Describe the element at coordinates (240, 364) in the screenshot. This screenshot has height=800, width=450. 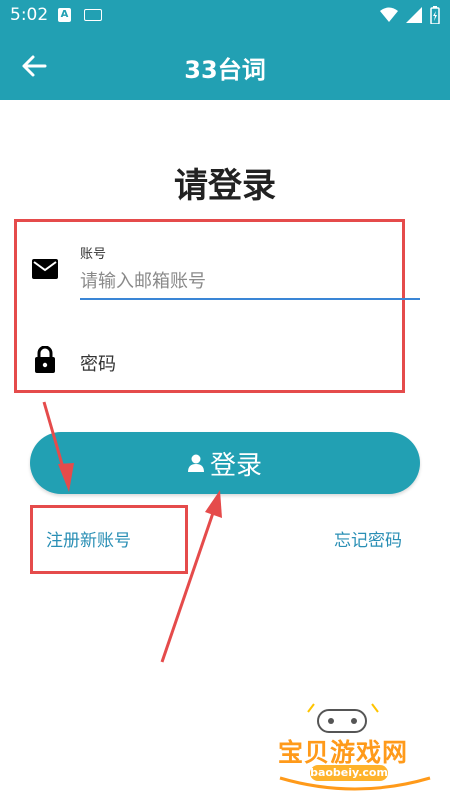
I see `password-input` at that location.